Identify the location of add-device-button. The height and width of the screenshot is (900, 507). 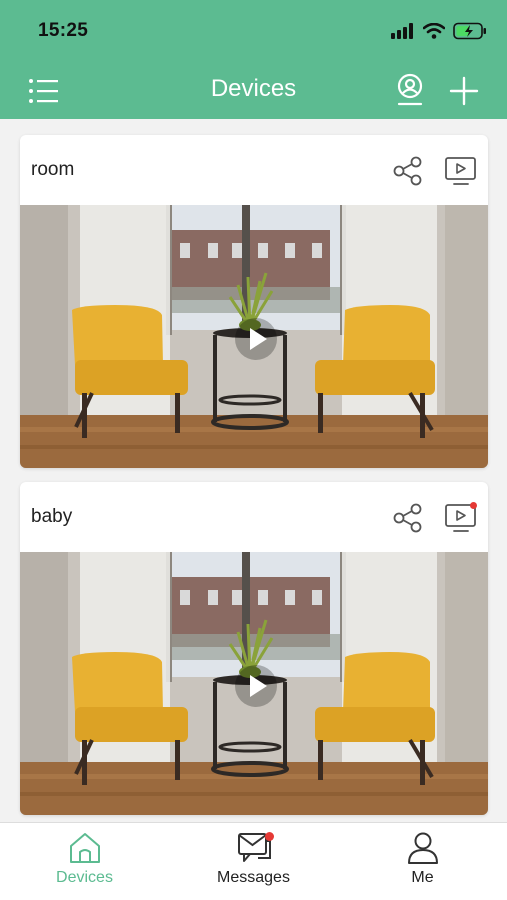
(464, 91).